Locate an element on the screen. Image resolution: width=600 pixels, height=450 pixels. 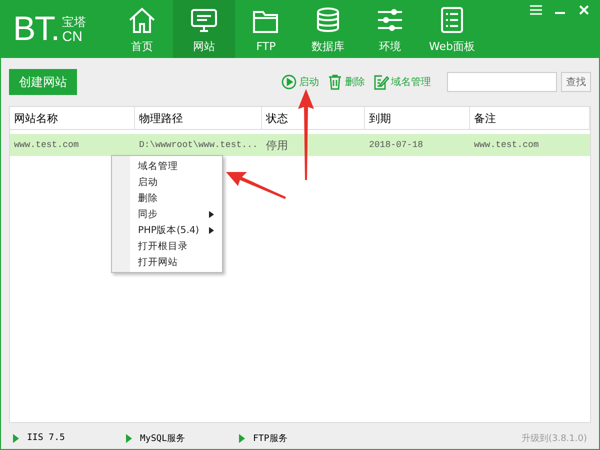
column-header: 到期 is located at coordinates (417, 118).